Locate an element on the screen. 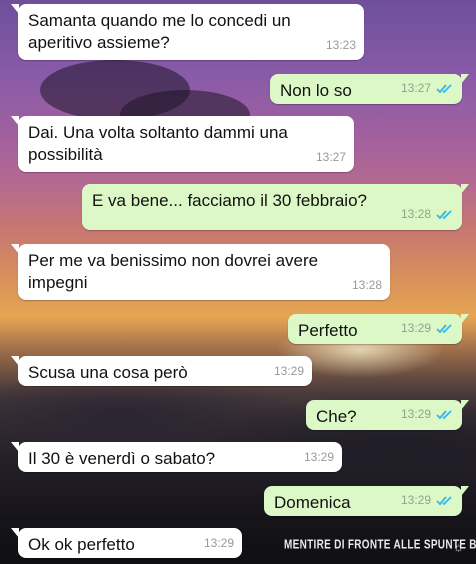 The width and height of the screenshot is (476, 564). message-text: E va bene... facciamo il 30 febbraio? is located at coordinates (229, 200).